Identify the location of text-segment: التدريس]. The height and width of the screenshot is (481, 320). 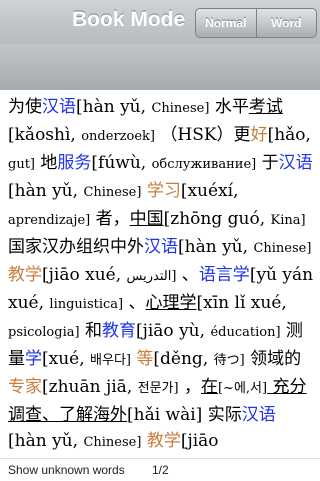
(151, 276).